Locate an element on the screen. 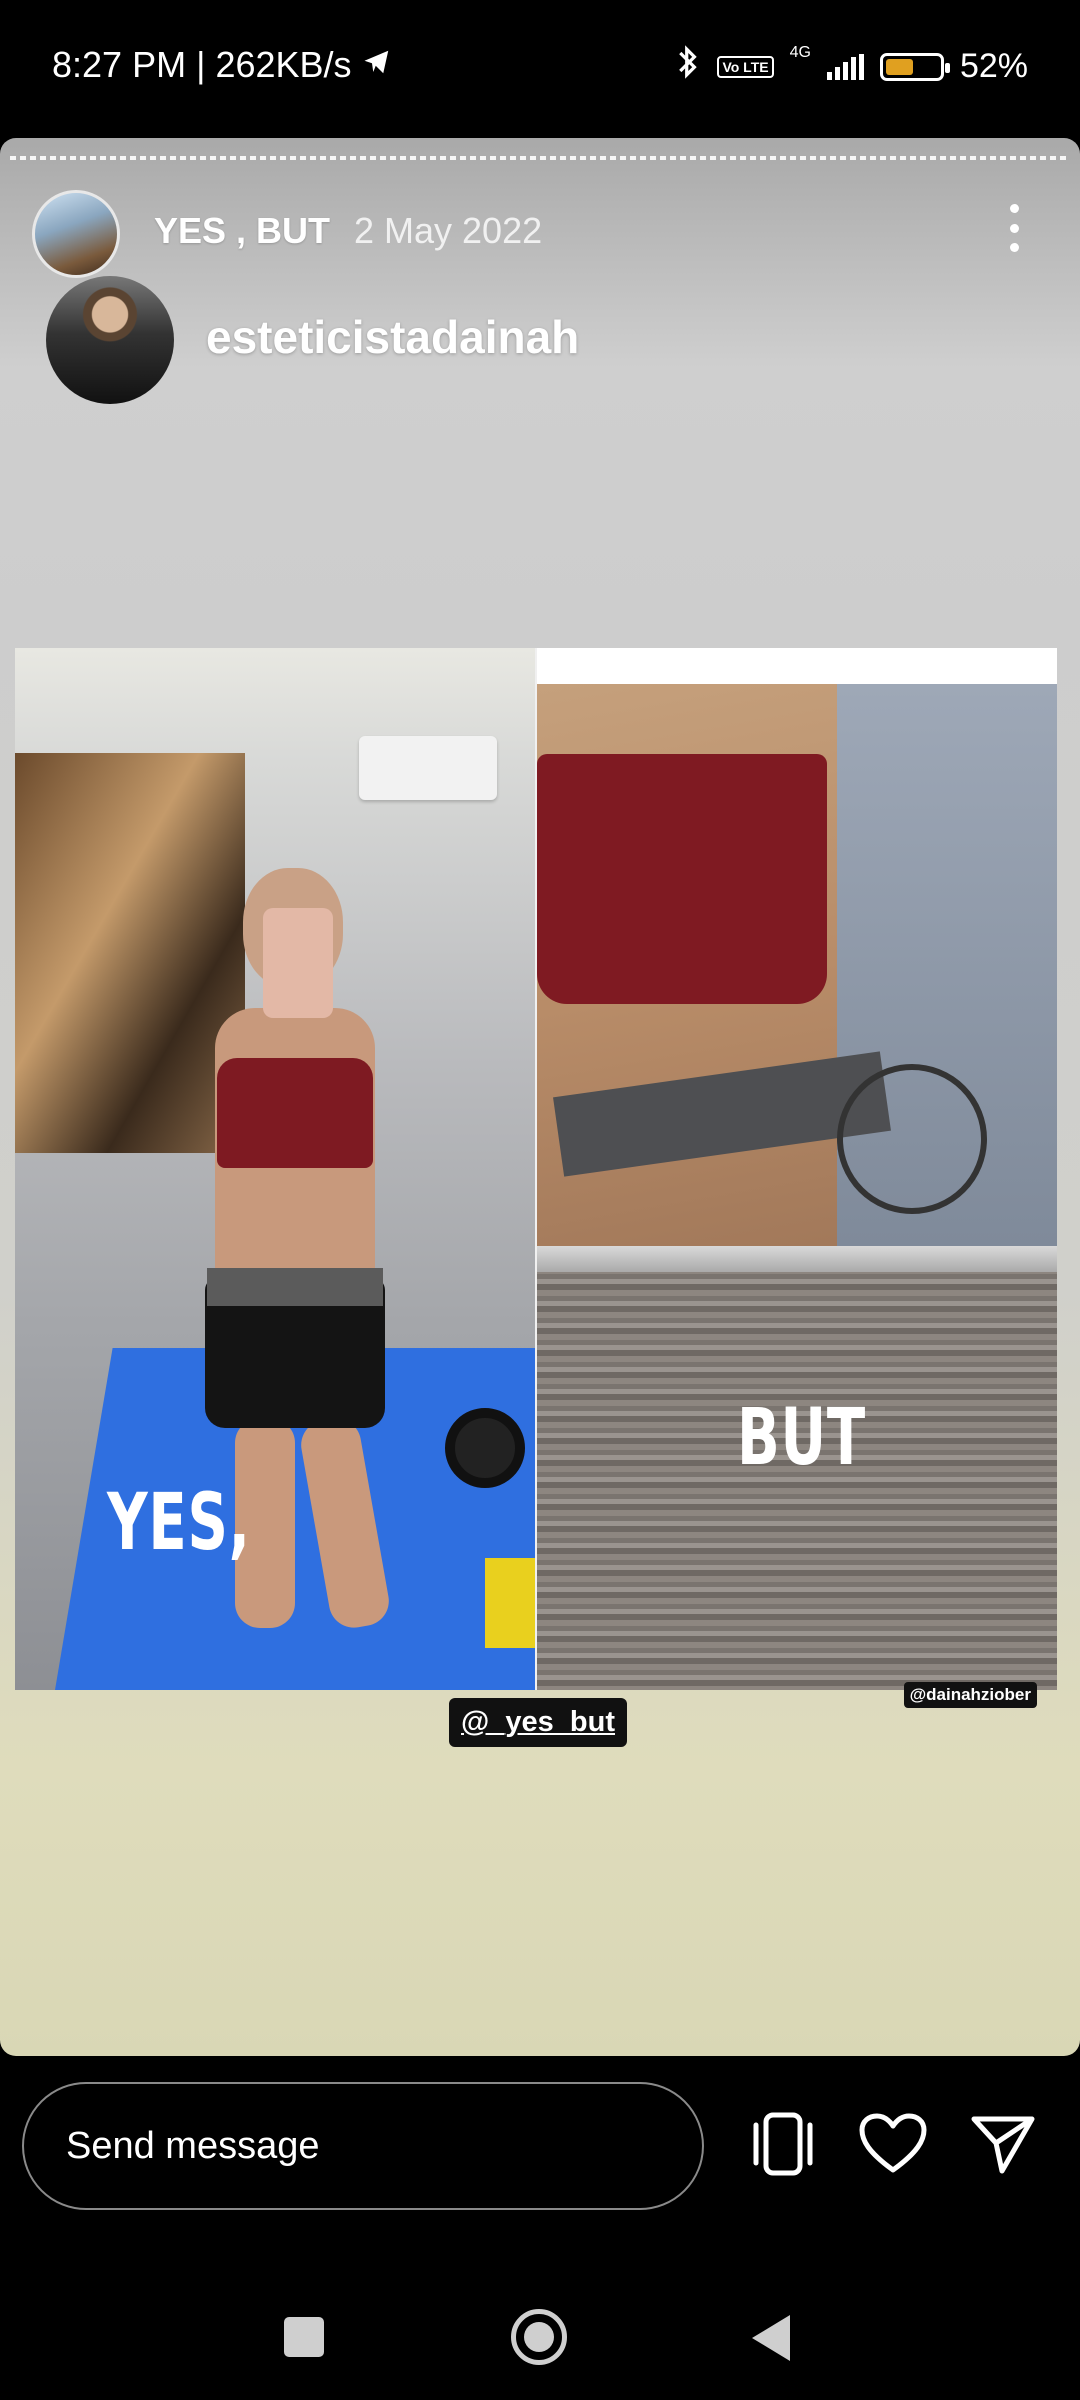 Image resolution: width=1080 pixels, height=2400 pixels. status-left: 8:27 PM | 262KB/s is located at coordinates (222, 65).